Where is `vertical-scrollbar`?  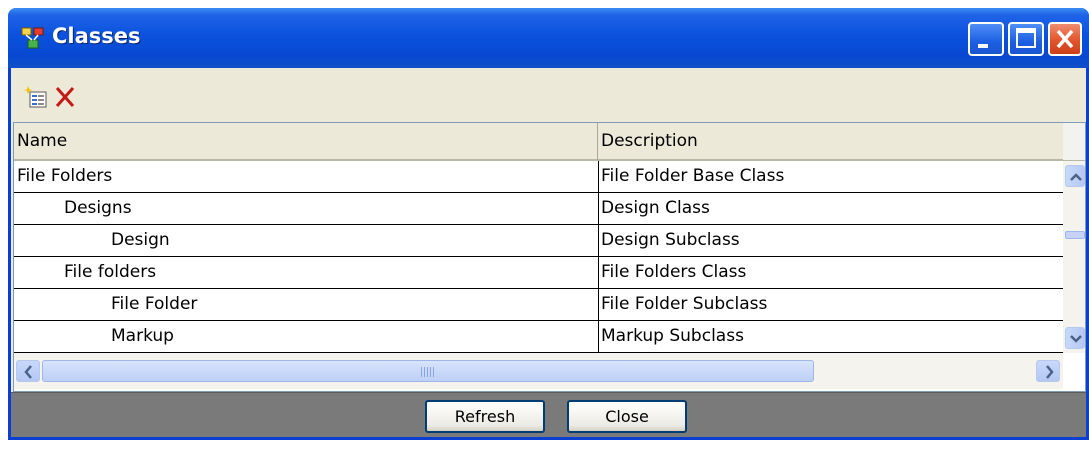 vertical-scrollbar is located at coordinates (1074, 257).